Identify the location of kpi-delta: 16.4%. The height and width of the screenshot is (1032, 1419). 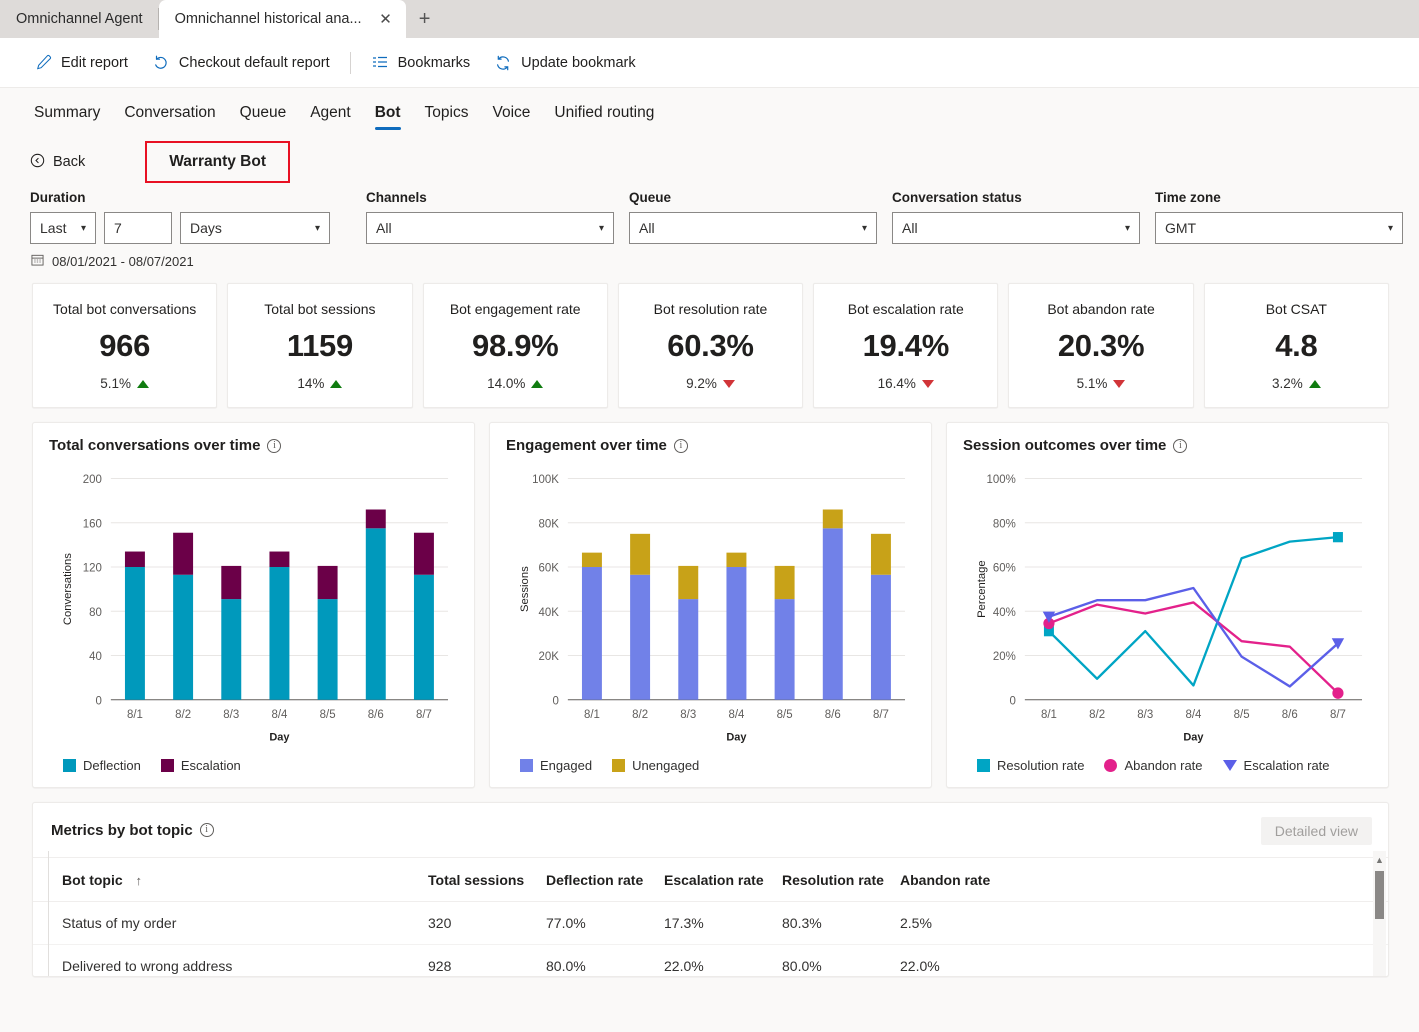
(906, 383).